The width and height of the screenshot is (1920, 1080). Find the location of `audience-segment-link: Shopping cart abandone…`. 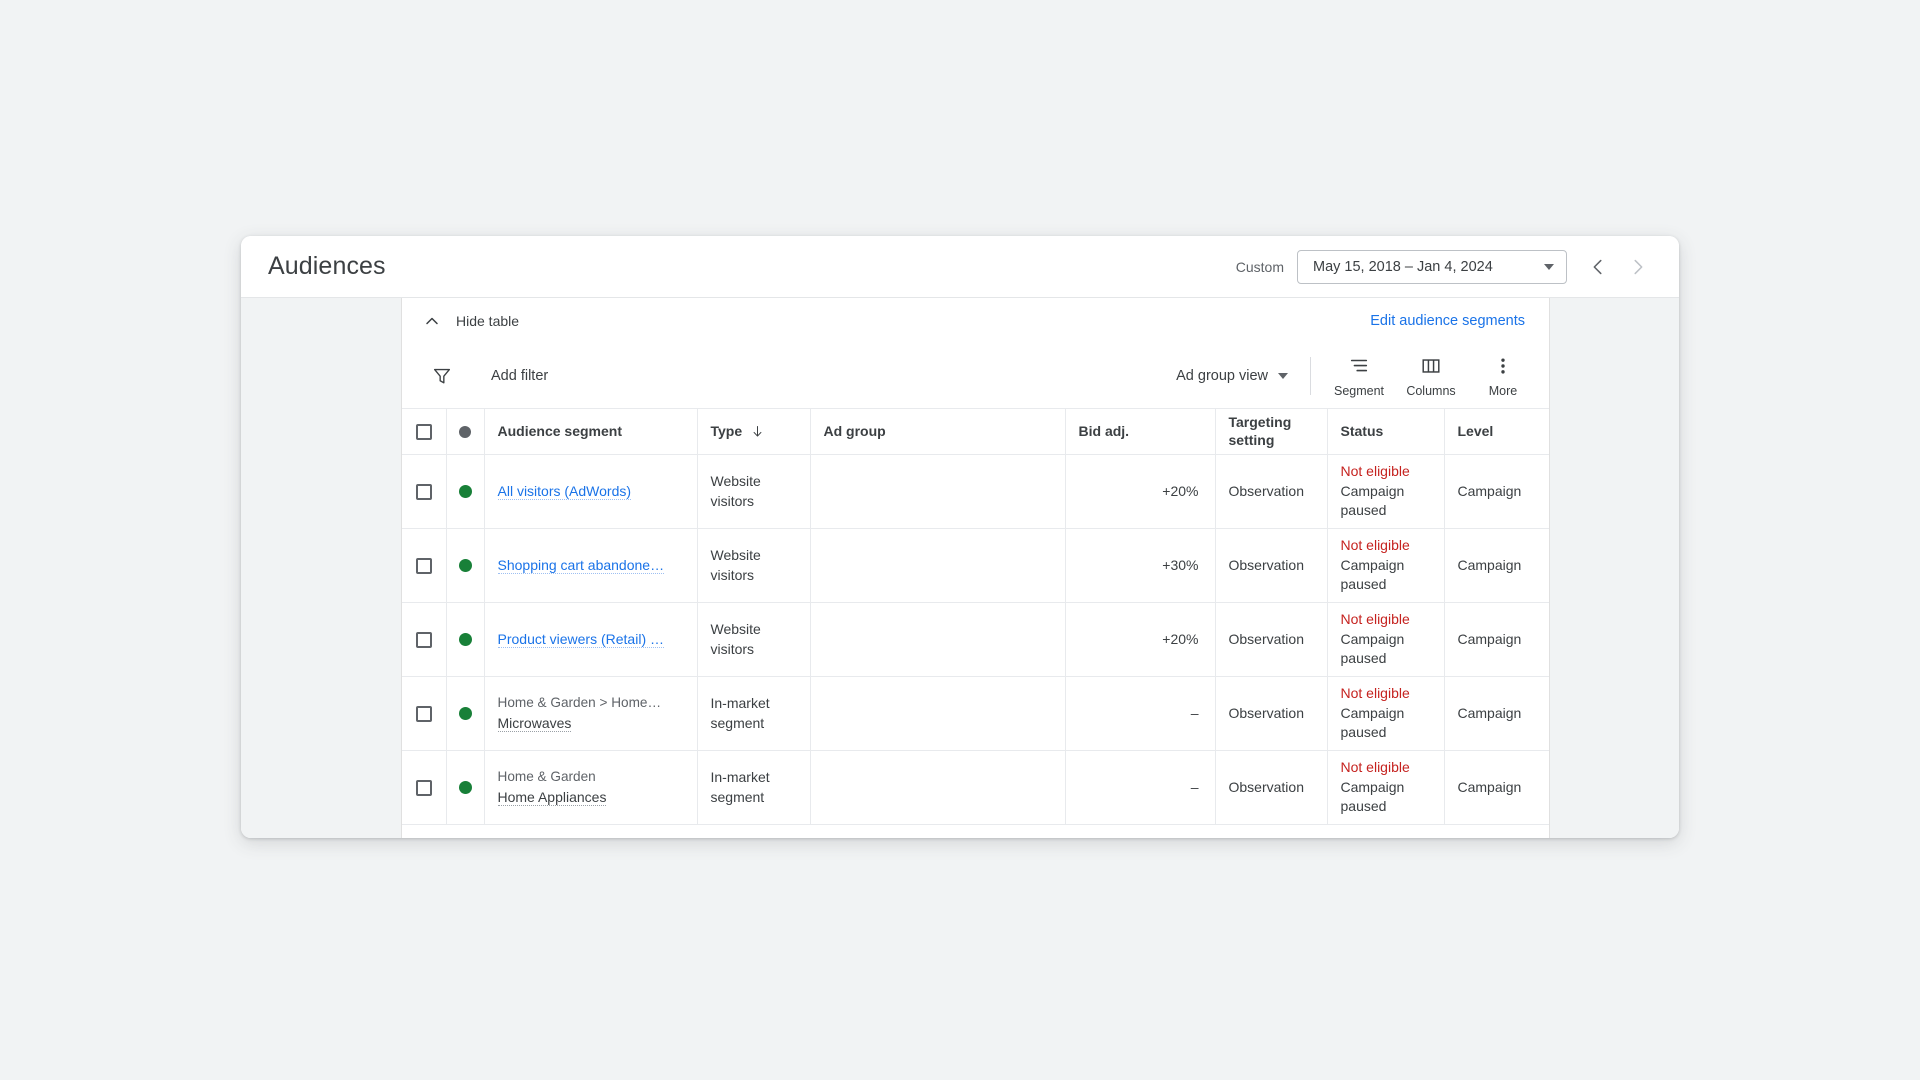

audience-segment-link: Shopping cart abandone… is located at coordinates (581, 565).